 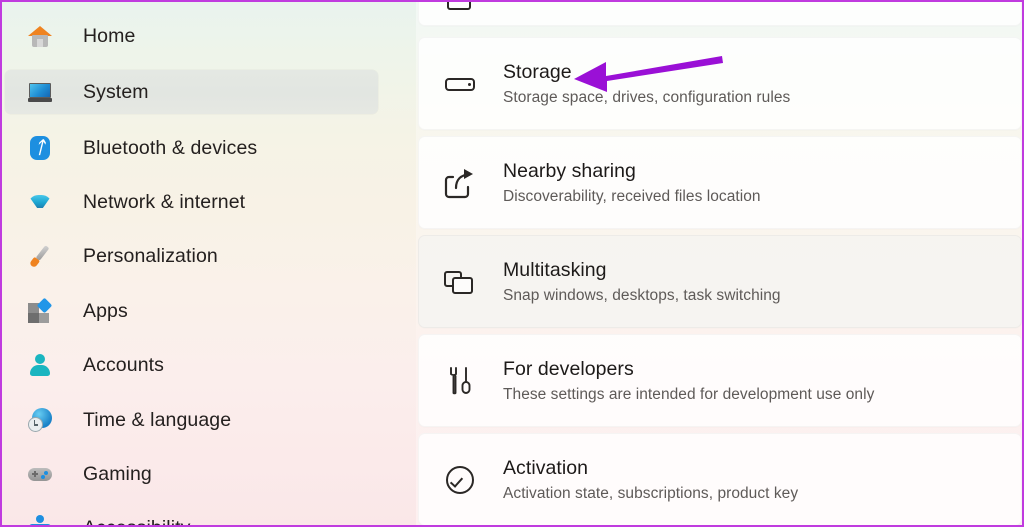 What do you see at coordinates (105, 310) in the screenshot?
I see `sidebar-item-label: Apps` at bounding box center [105, 310].